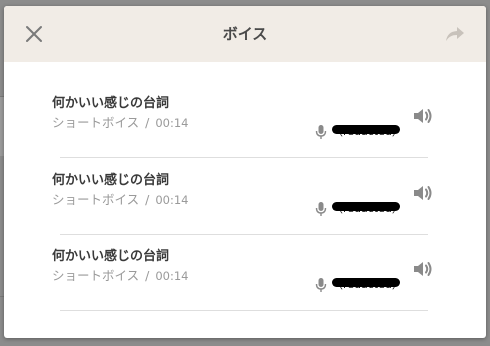  I want to click on close-icon, so click(34, 34).